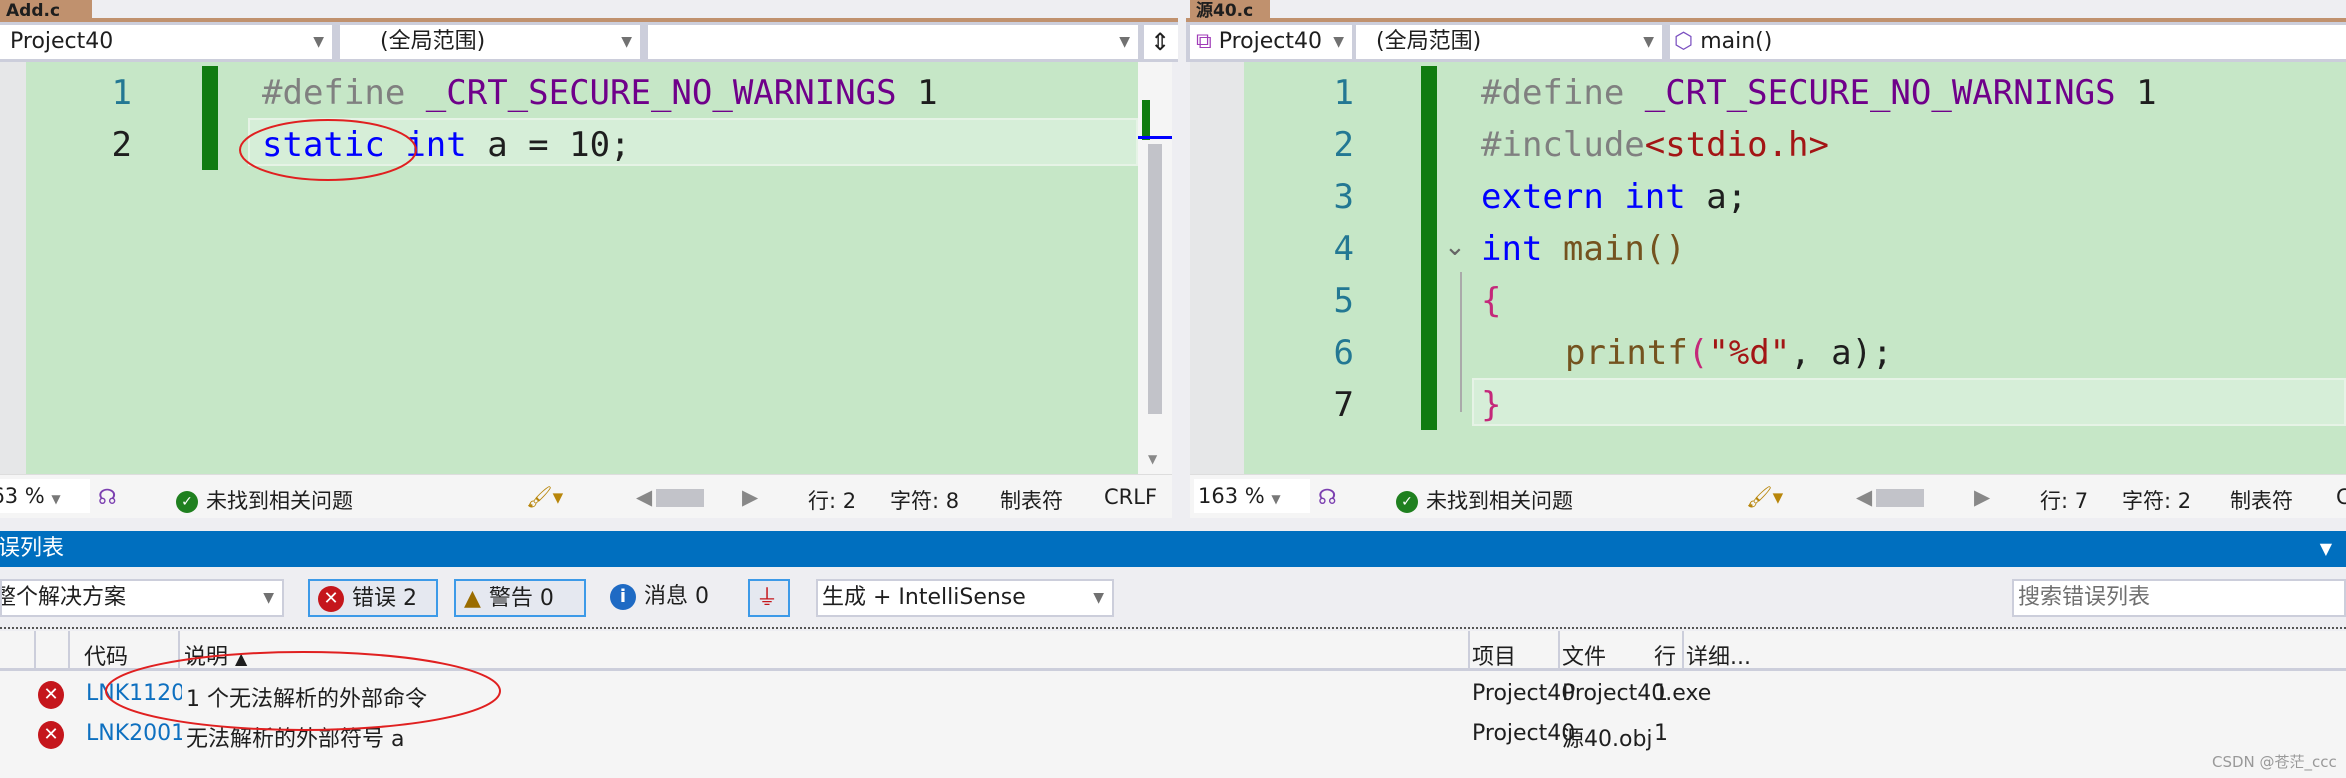  I want to click on annotation-ellipse-static, so click(328, 150).